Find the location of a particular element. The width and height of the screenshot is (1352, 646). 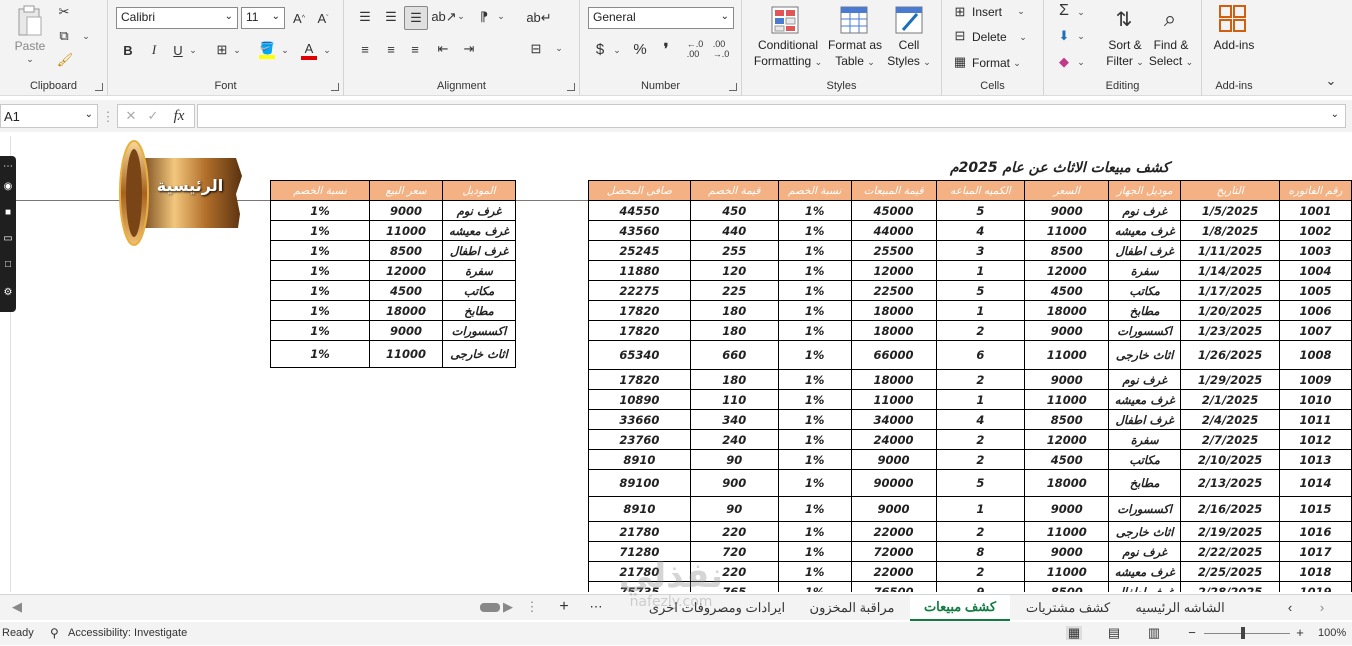

alignment-launcher-icon is located at coordinates (571, 87).